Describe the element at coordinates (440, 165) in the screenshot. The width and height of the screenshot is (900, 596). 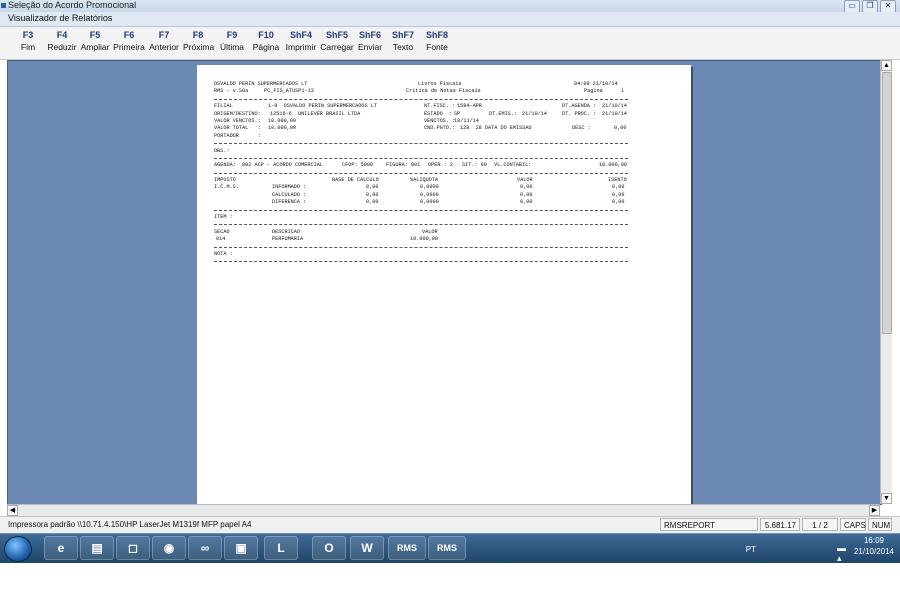
I see `oper: OPER.: 2` at that location.